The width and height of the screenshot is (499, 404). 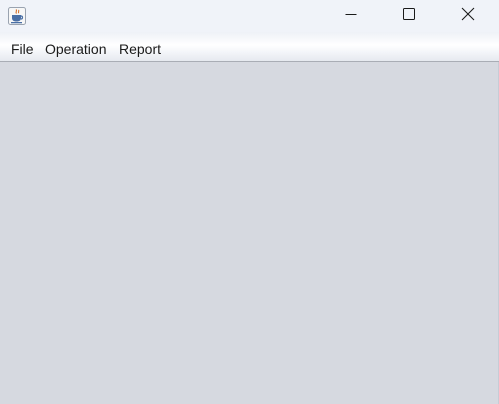 What do you see at coordinates (17, 16) in the screenshot?
I see `java-coffee-cup-icon` at bounding box center [17, 16].